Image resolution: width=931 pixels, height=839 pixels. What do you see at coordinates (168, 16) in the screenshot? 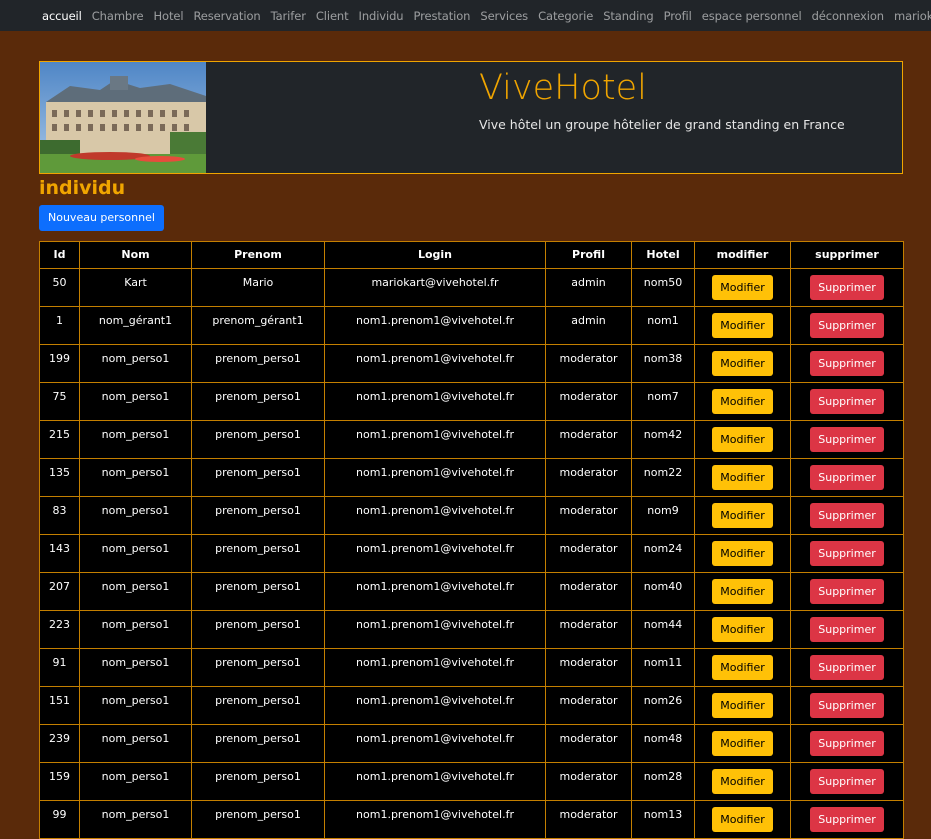
I see `nav-link-2: Hotel` at bounding box center [168, 16].